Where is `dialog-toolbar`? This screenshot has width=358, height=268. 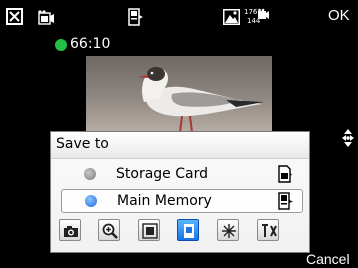 dialog-toolbar is located at coordinates (181, 232).